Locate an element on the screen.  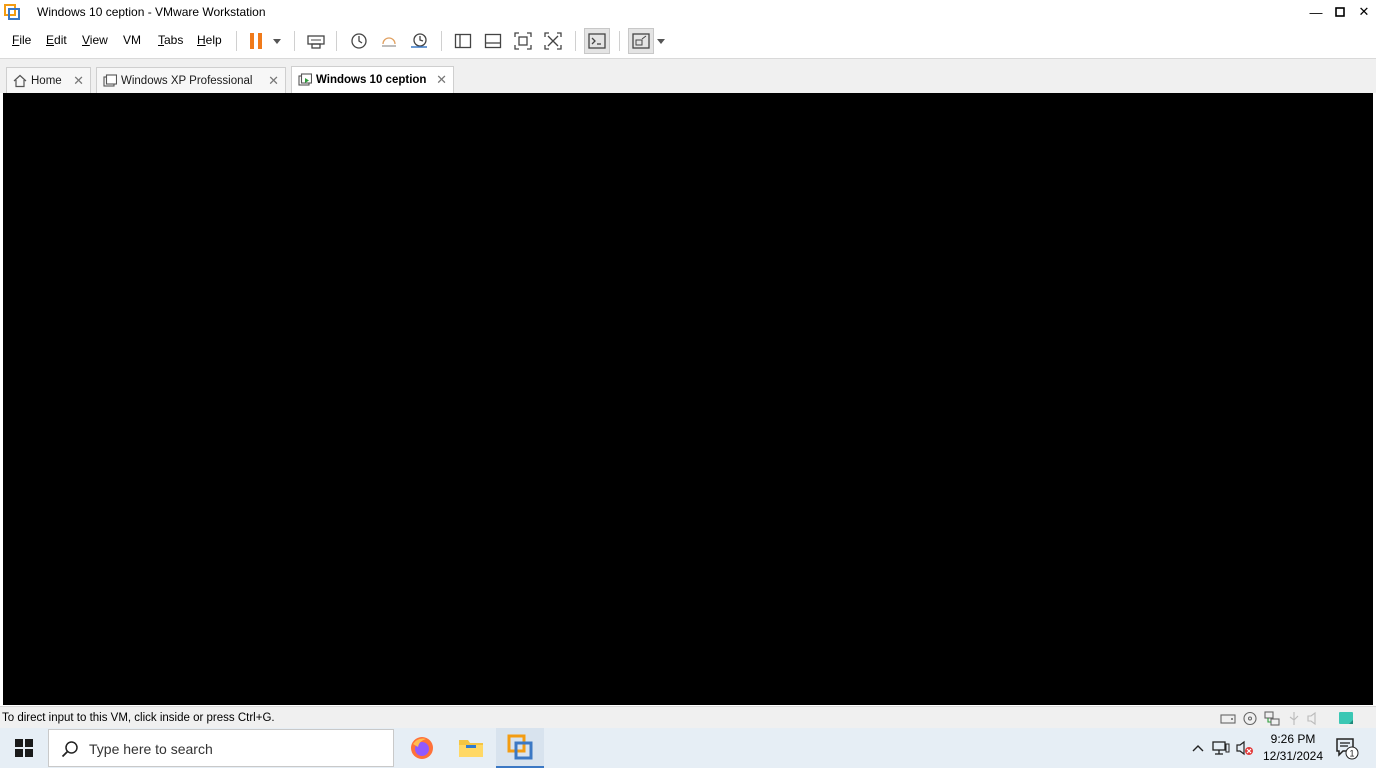
taskbar-clock: 9:26 PM 12/31/2024 is located at coordinates (1293, 748).